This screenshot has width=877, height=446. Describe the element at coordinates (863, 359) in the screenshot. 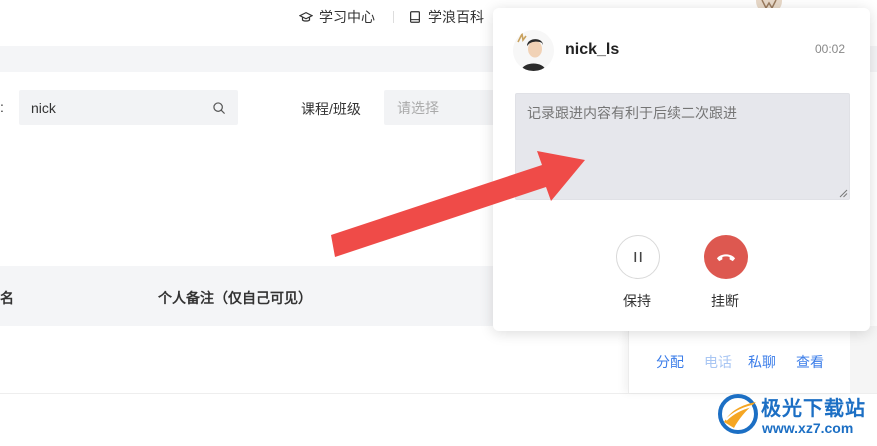

I see `table-scroll-edge` at that location.